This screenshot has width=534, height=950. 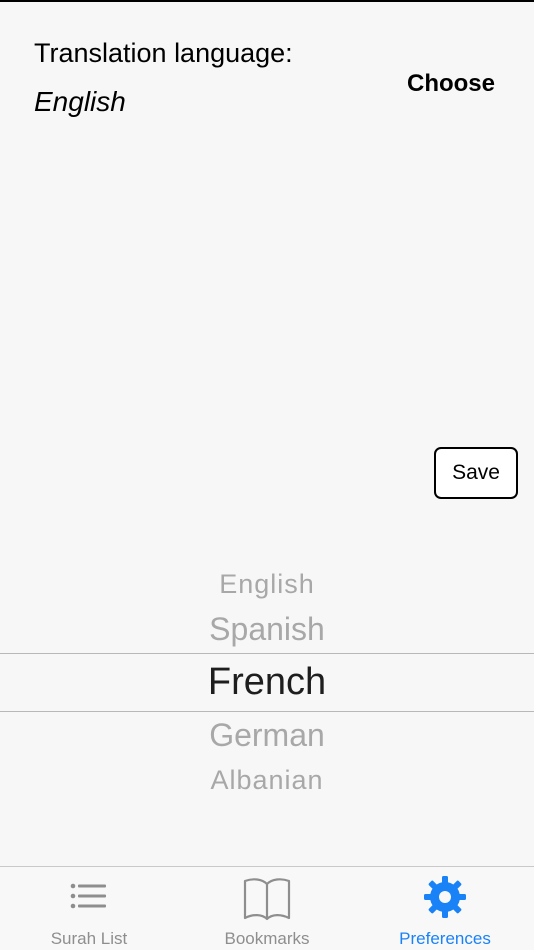 I want to click on picker-option-albanian: Albanian, so click(x=267, y=780).